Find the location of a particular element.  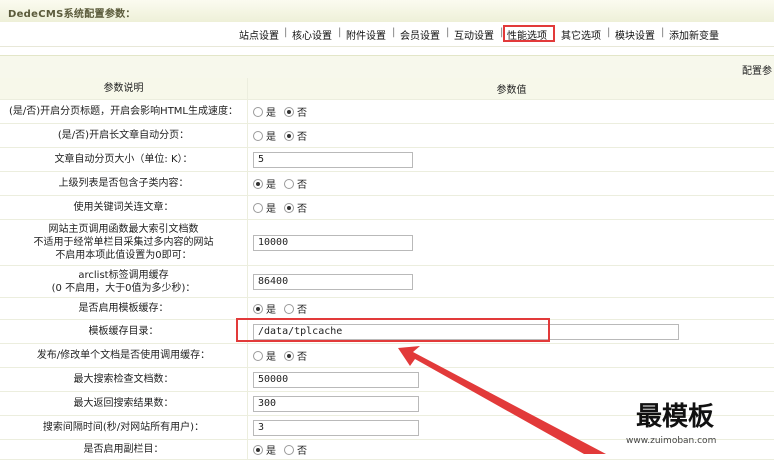

watermark-brand: 最模板 is located at coordinates (675, 417).